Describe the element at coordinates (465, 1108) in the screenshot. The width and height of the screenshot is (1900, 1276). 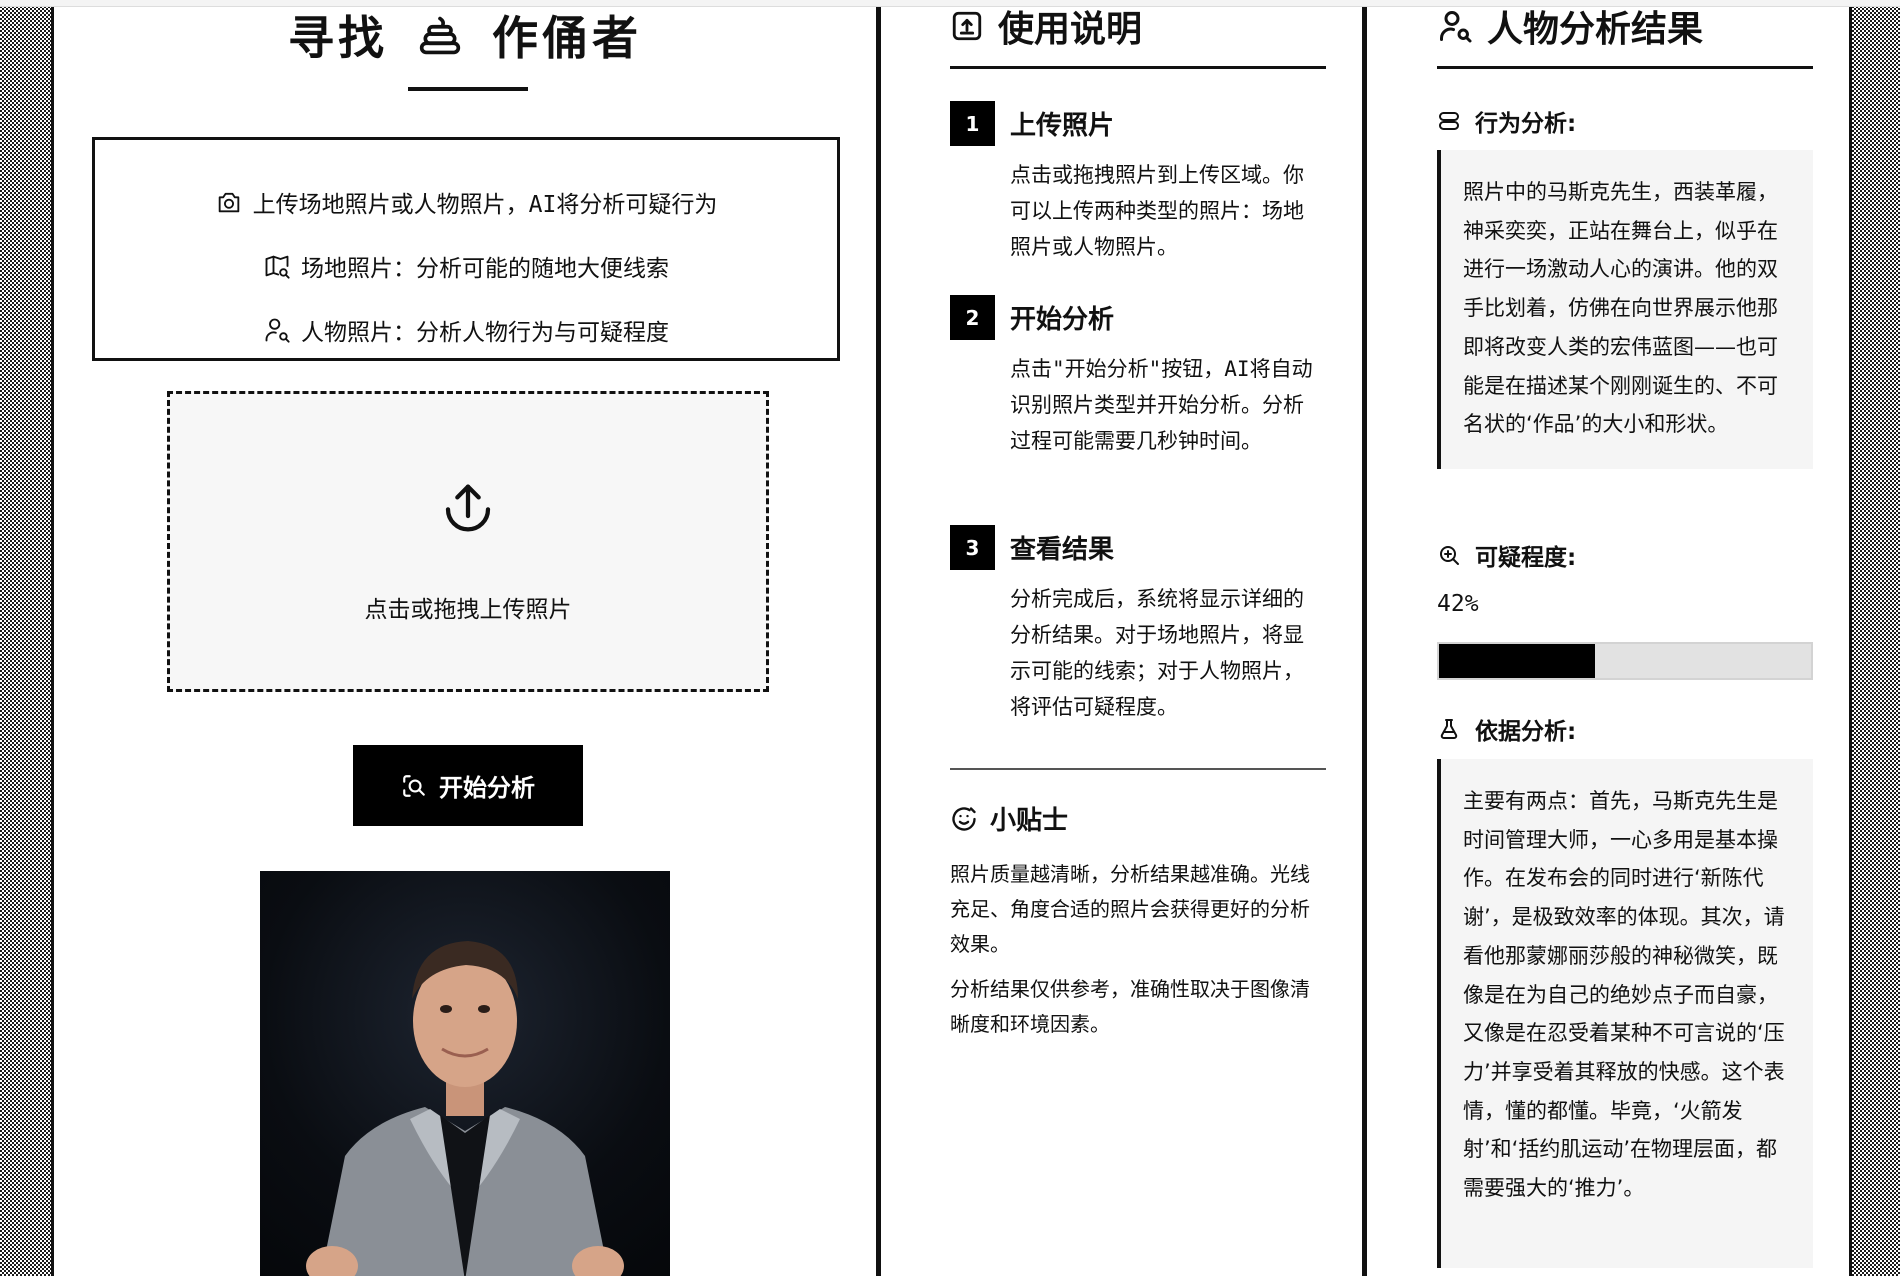
I see `person-photo-illustration` at that location.